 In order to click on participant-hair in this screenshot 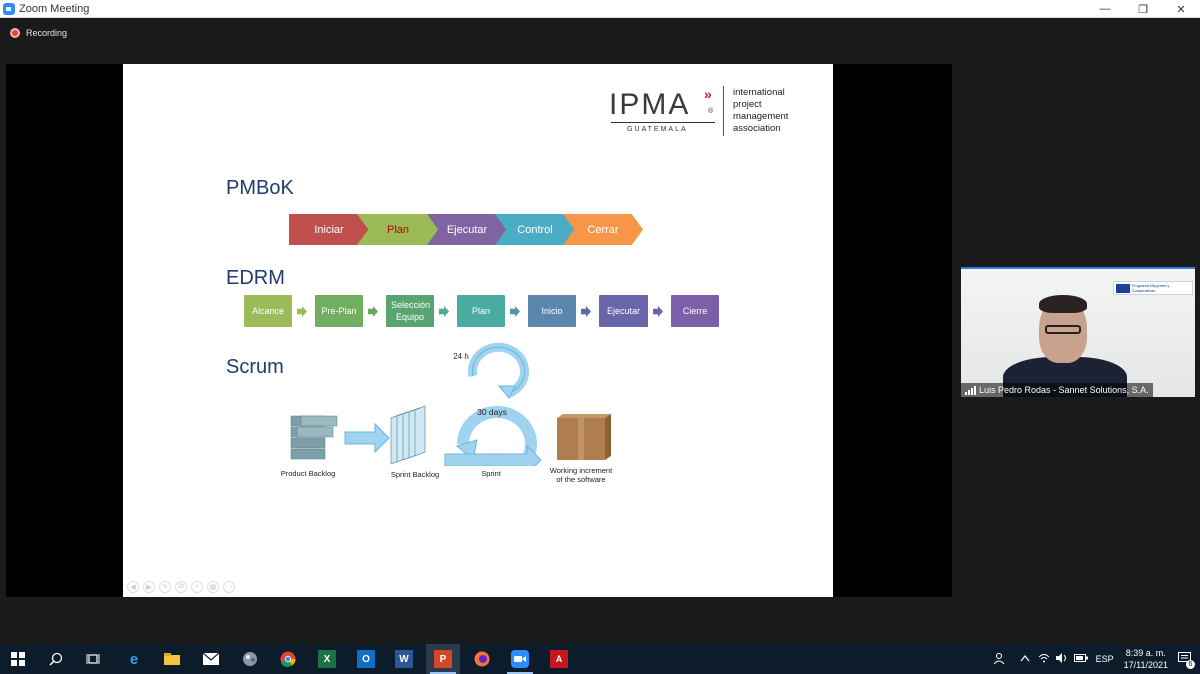, I will do `click(1063, 304)`.